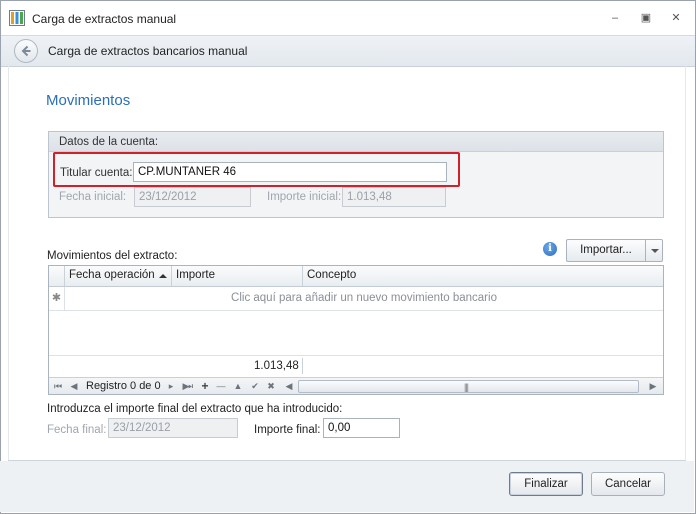 The width and height of the screenshot is (696, 514). Describe the element at coordinates (348, 51) in the screenshot. I see `wizard-header: Carga de extractos bancarios manual` at that location.